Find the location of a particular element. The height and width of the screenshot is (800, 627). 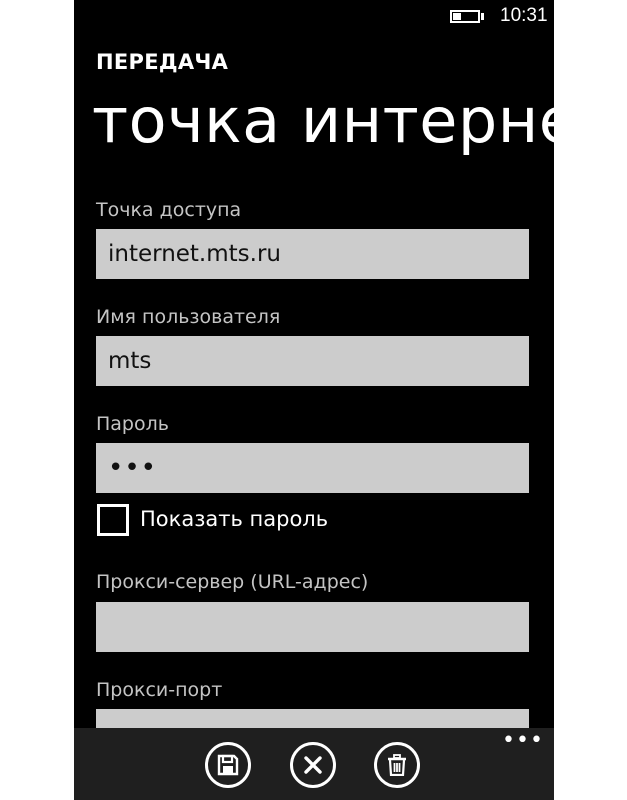

show-password-label: Показать пароль is located at coordinates (234, 519).